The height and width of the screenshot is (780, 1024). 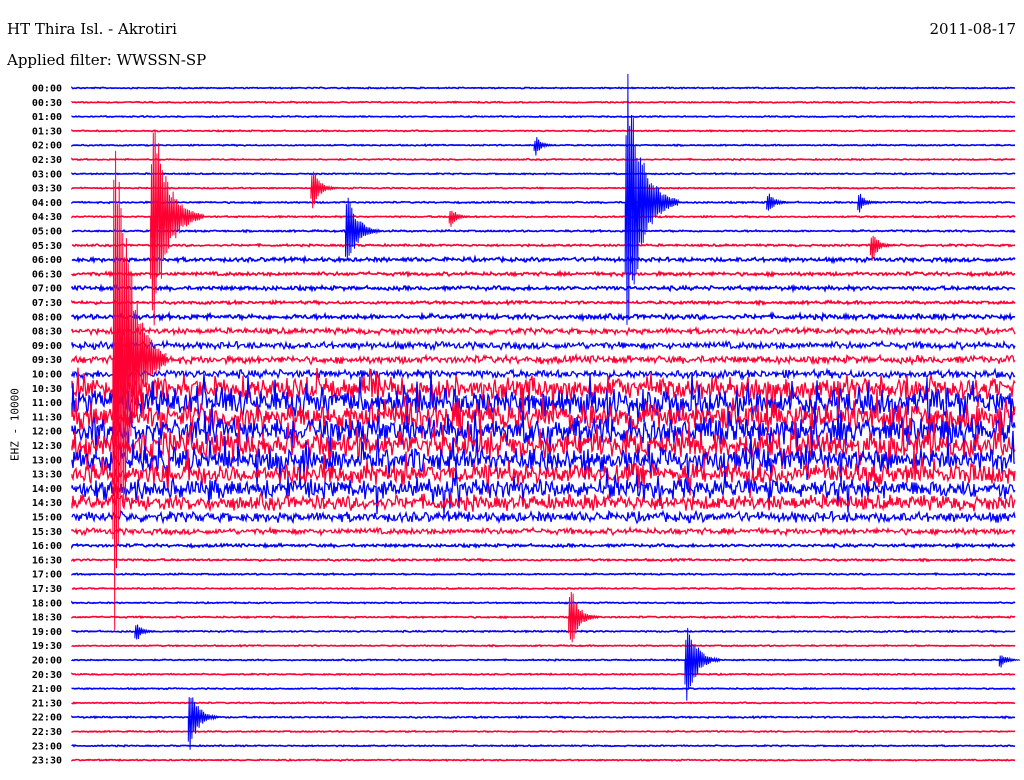 I want to click on time-tick-label: 13:00, so click(x=47, y=460).